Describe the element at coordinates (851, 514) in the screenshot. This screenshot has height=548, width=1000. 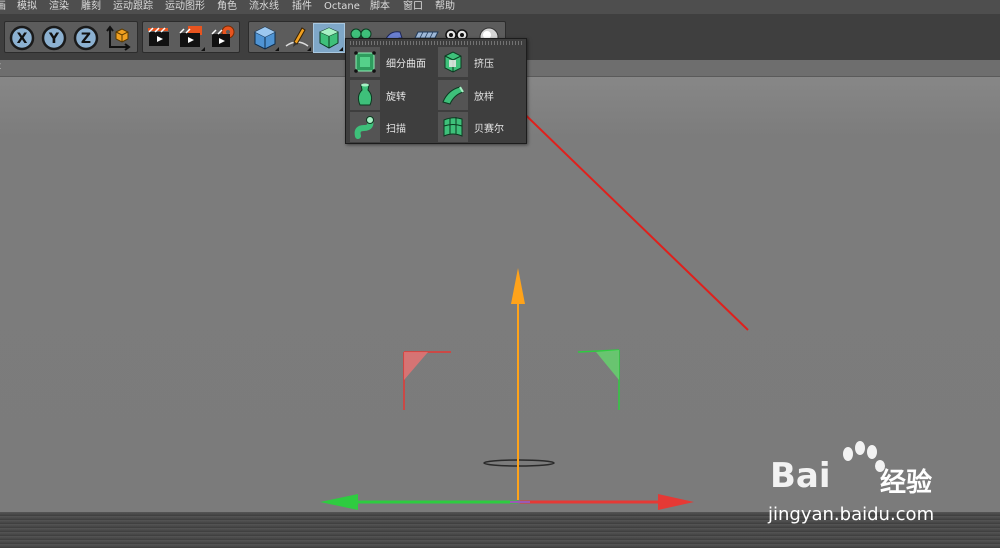
I see `watermark-url: jingyan.baidu.com` at that location.